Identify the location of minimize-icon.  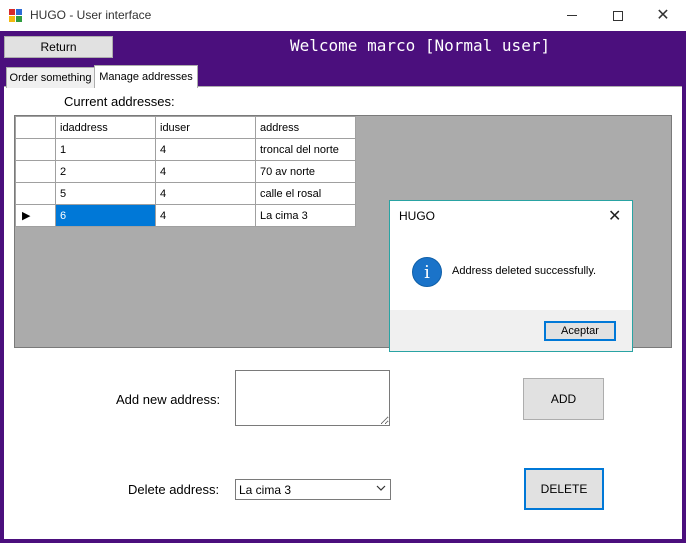
(572, 15).